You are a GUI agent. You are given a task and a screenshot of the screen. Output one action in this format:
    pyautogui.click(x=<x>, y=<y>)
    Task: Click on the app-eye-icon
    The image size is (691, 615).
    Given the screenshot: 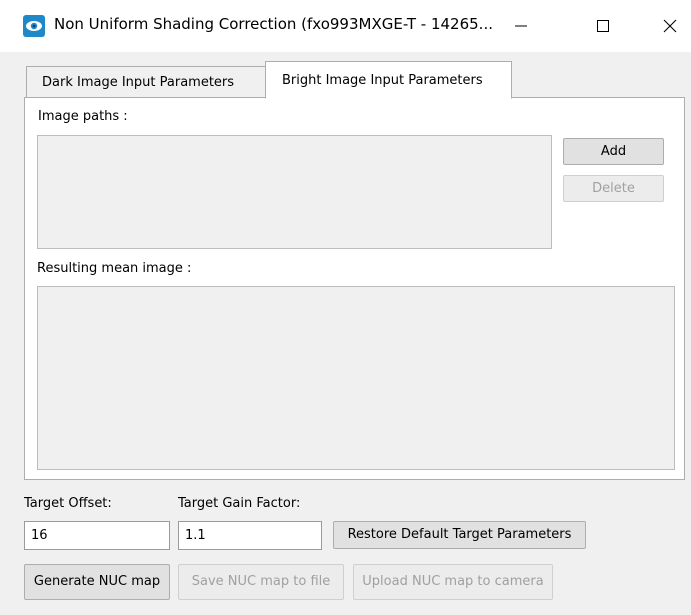 What is the action you would take?
    pyautogui.click(x=34, y=26)
    